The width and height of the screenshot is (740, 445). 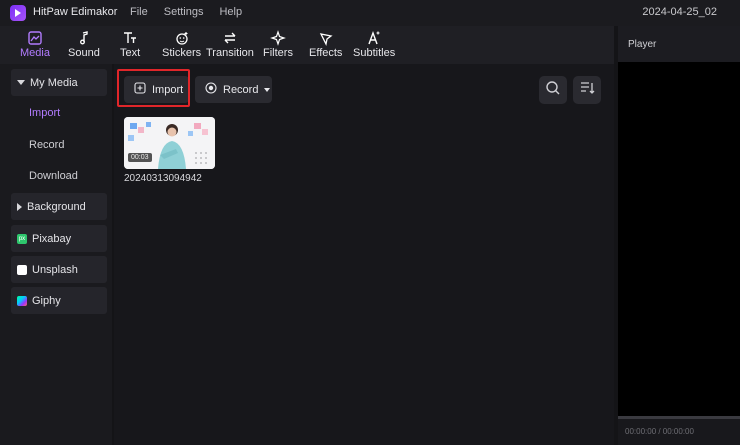 I want to click on chevron-right-icon, so click(x=19, y=206).